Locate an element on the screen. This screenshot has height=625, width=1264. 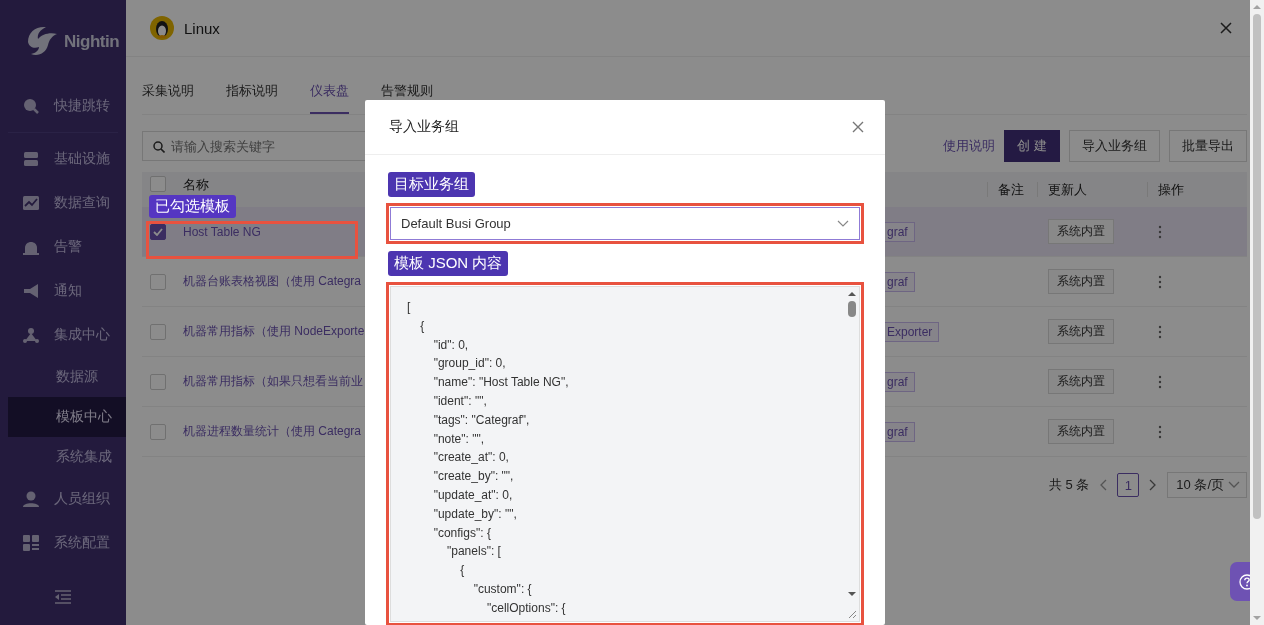
drawer-title: Linux is located at coordinates (202, 28).